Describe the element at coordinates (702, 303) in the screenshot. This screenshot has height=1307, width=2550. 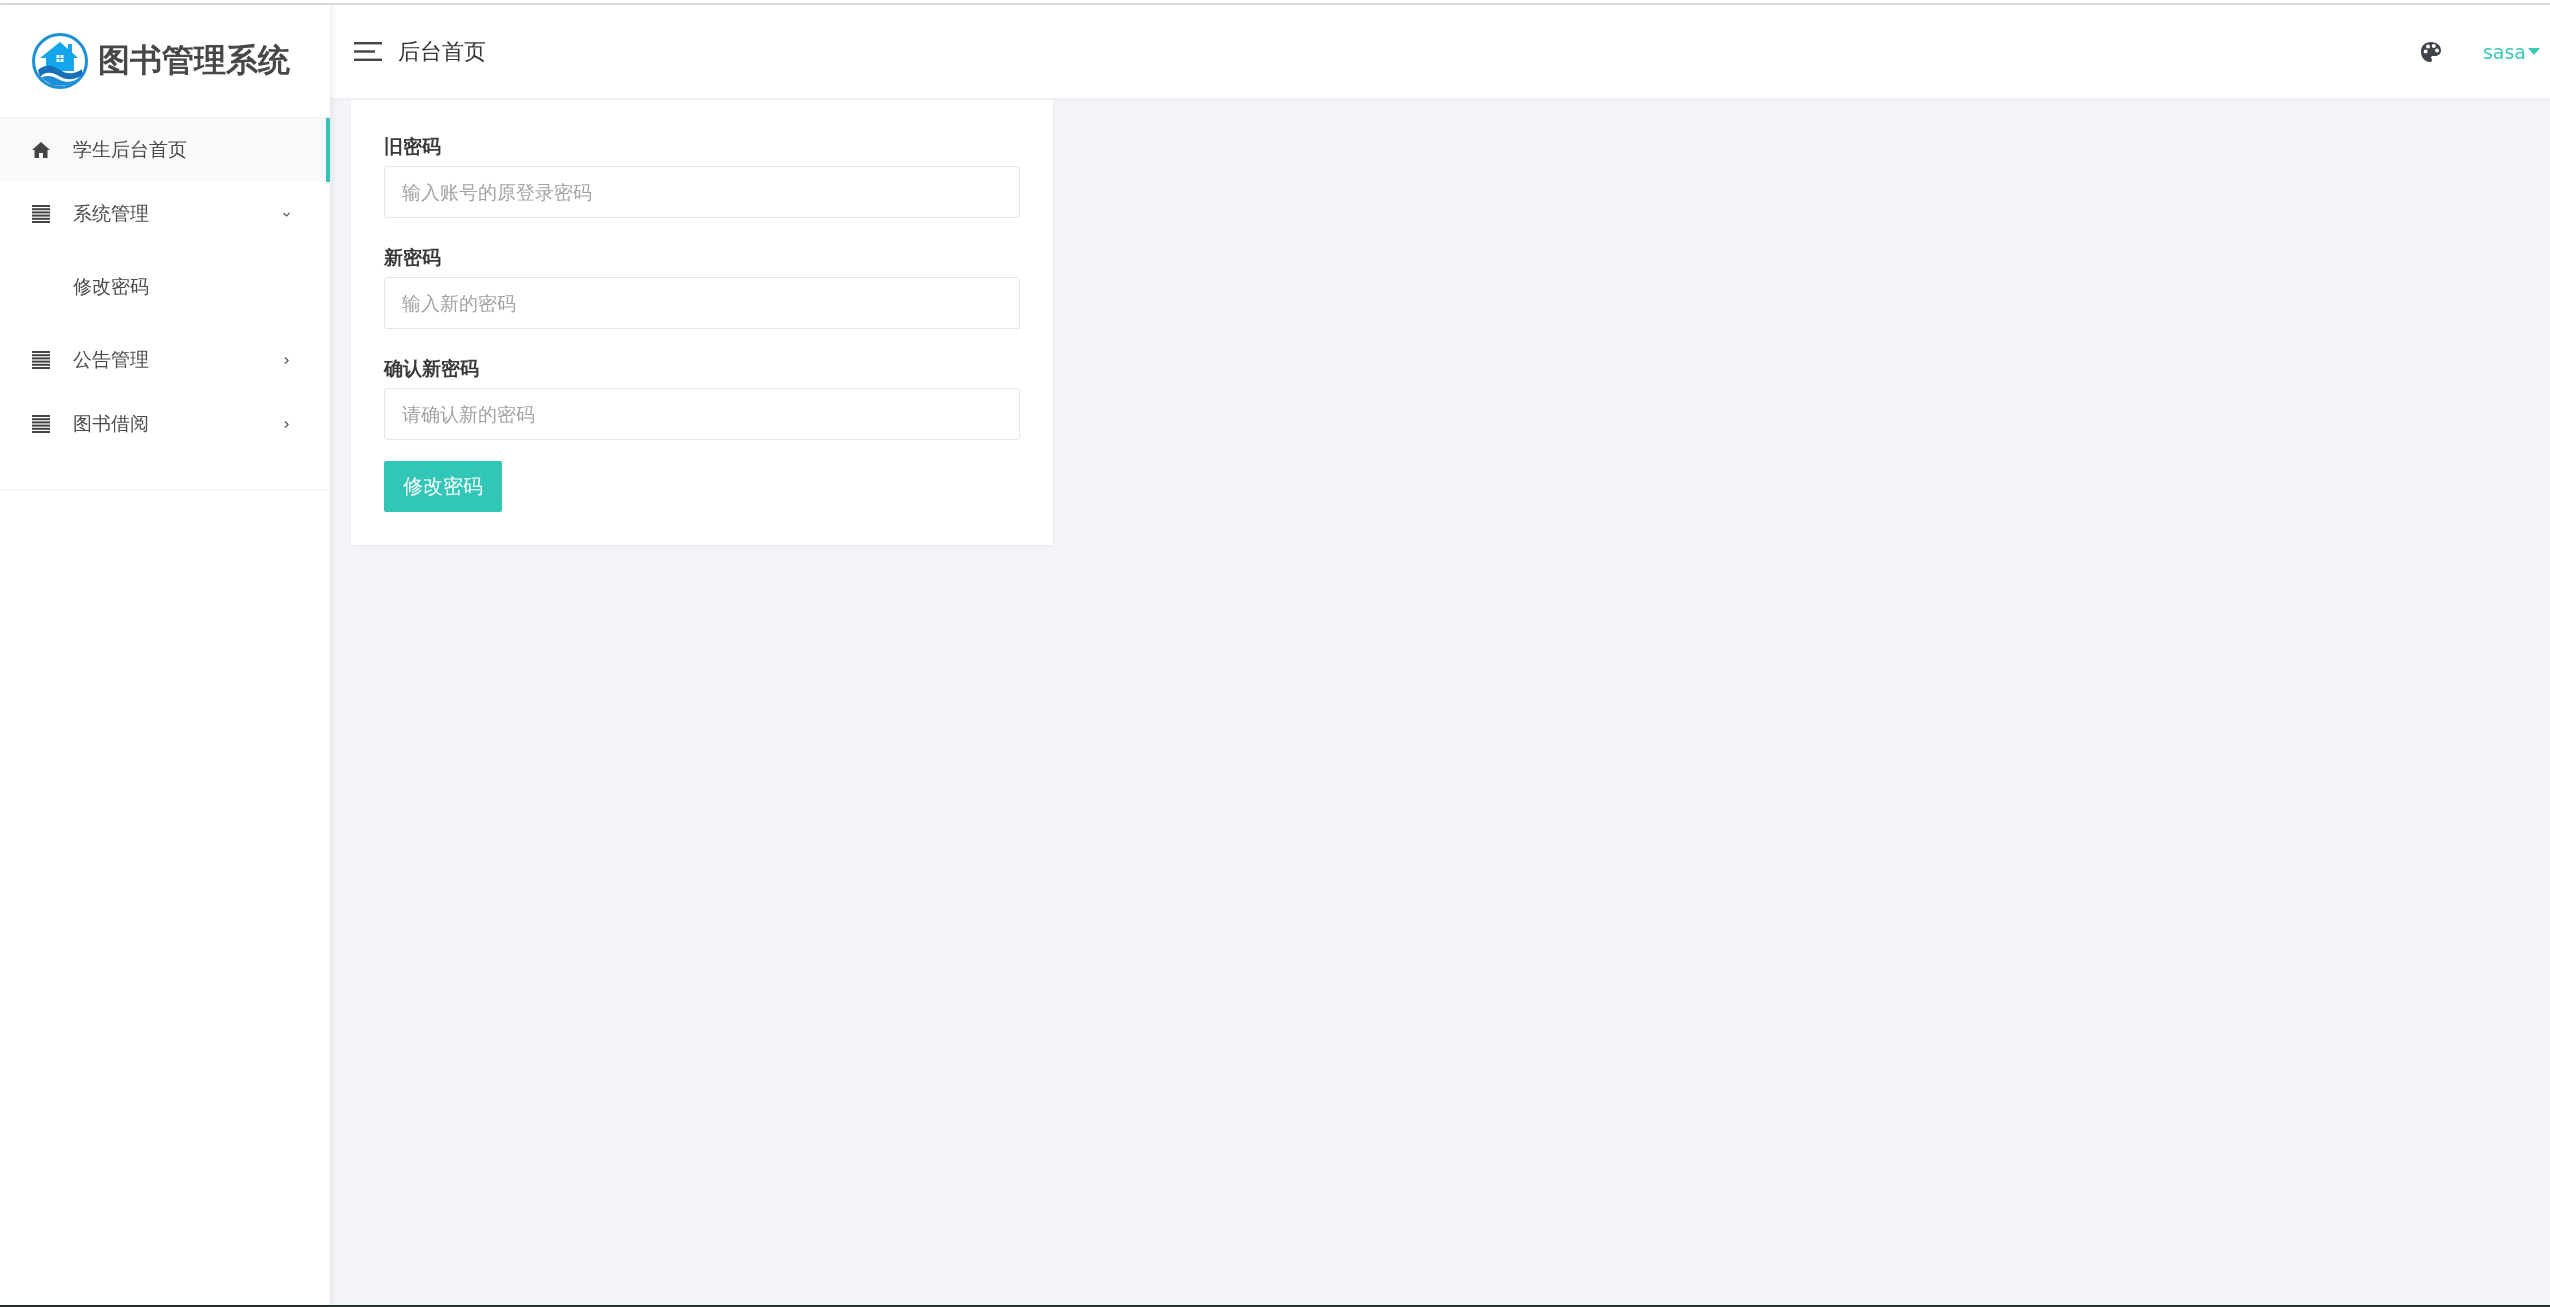
I see `password-input: 输入新的密码` at that location.